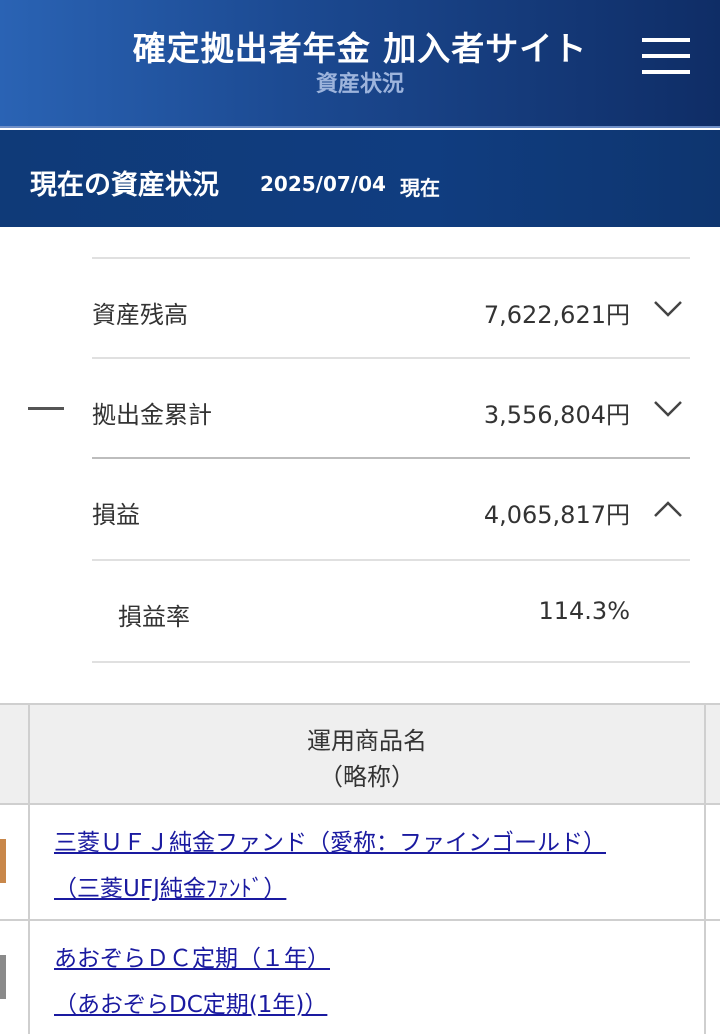  Describe the element at coordinates (391, 509) in the screenshot. I see `asset-row-profit: 損益 4,065,817円` at that location.